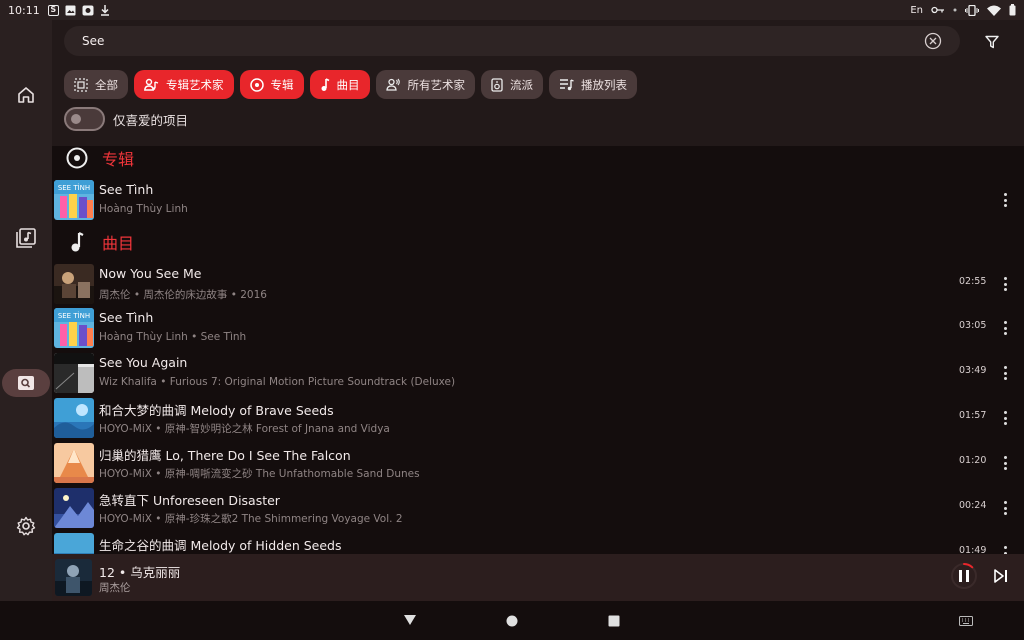 This screenshot has width=1024, height=640. I want to click on now-playing-cover, so click(73, 577).